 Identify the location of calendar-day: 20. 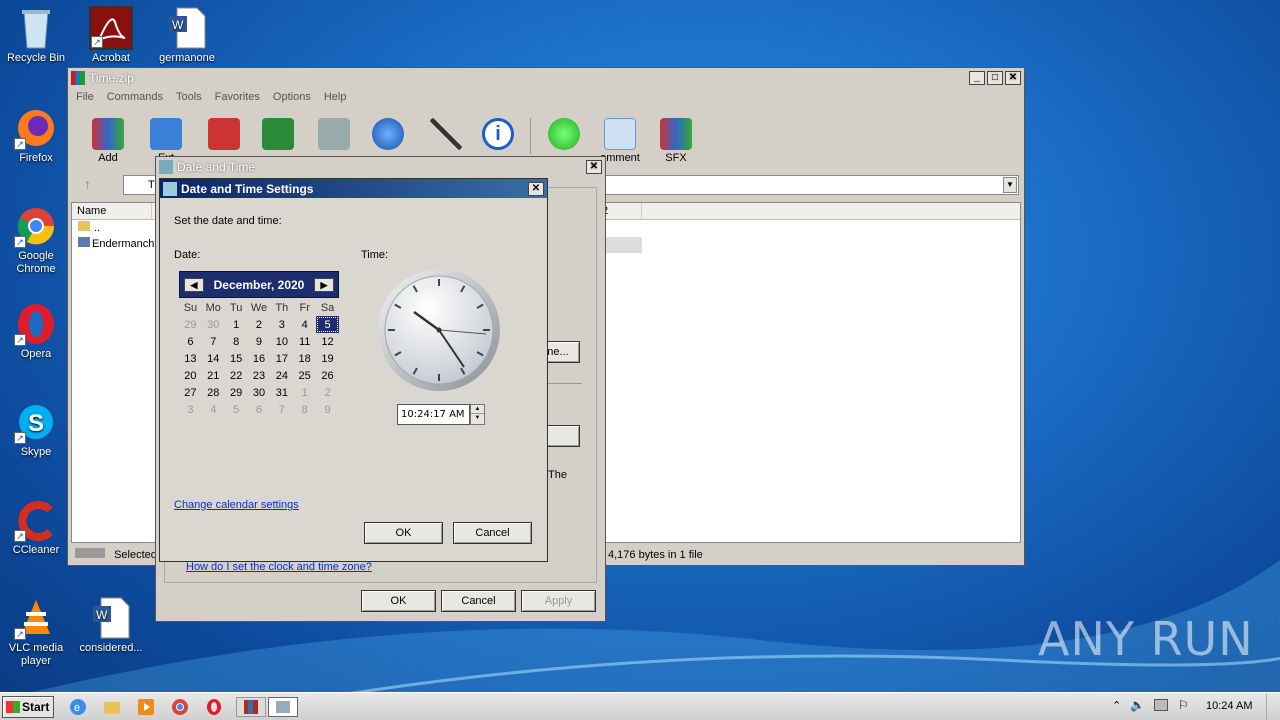
(190, 375).